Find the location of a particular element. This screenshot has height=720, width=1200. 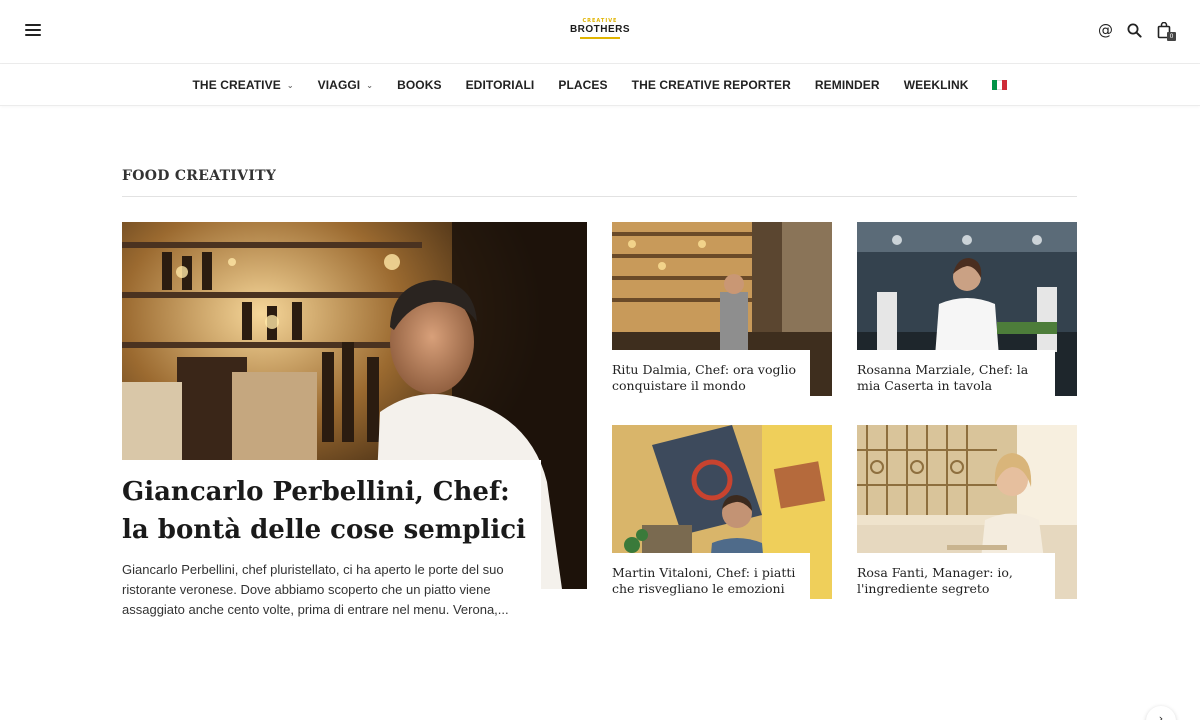

at-icon: @ is located at coordinates (1105, 30).